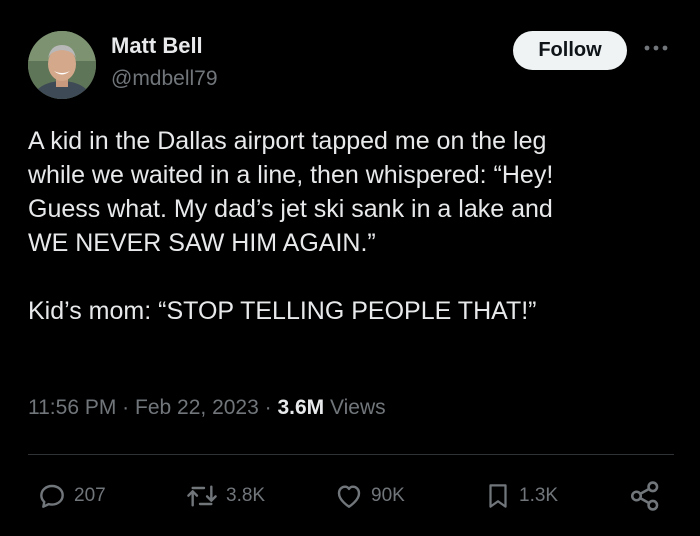 The height and width of the screenshot is (536, 700). I want to click on user-handle: @mdbell79, so click(164, 79).